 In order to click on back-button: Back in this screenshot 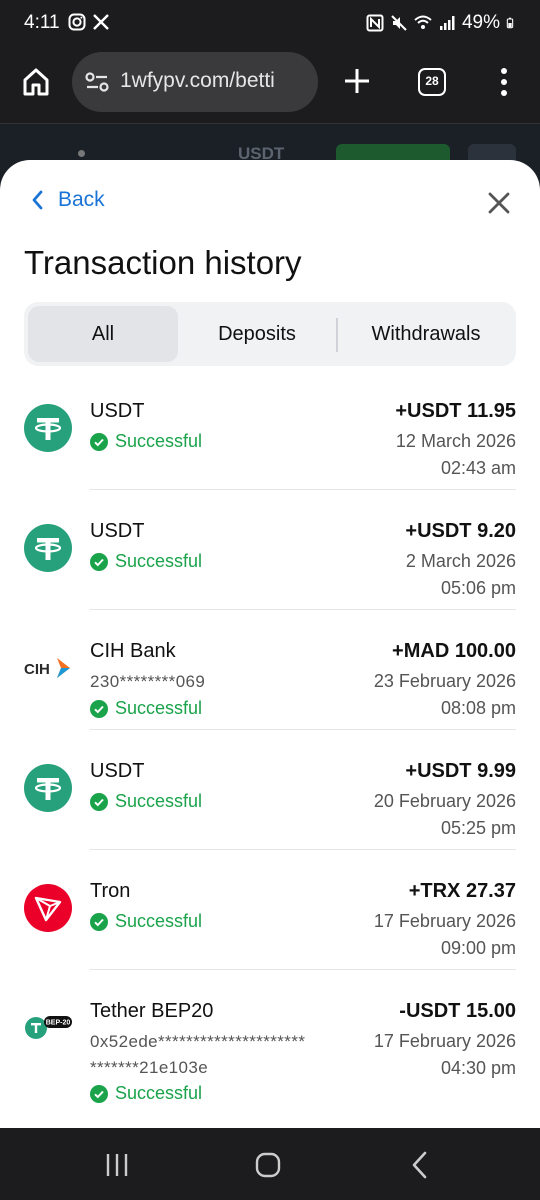, I will do `click(67, 200)`.